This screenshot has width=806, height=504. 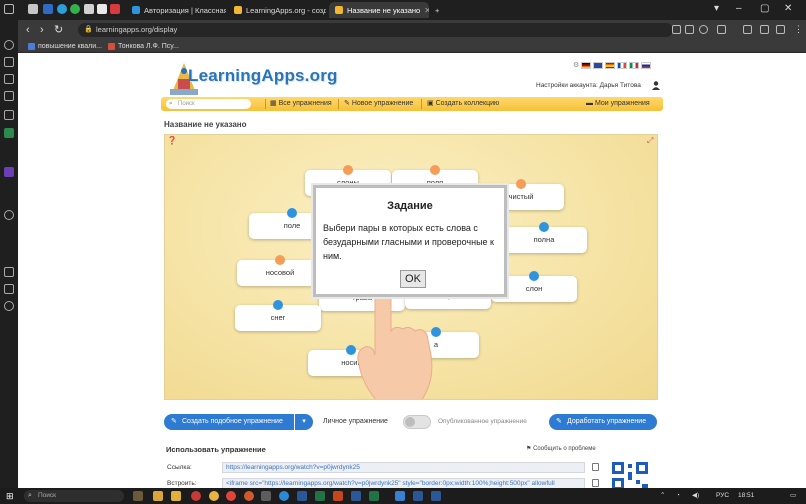 What do you see at coordinates (229, 422) in the screenshot?
I see `create-similar-button: ✎ Создать подобное упражнение` at bounding box center [229, 422].